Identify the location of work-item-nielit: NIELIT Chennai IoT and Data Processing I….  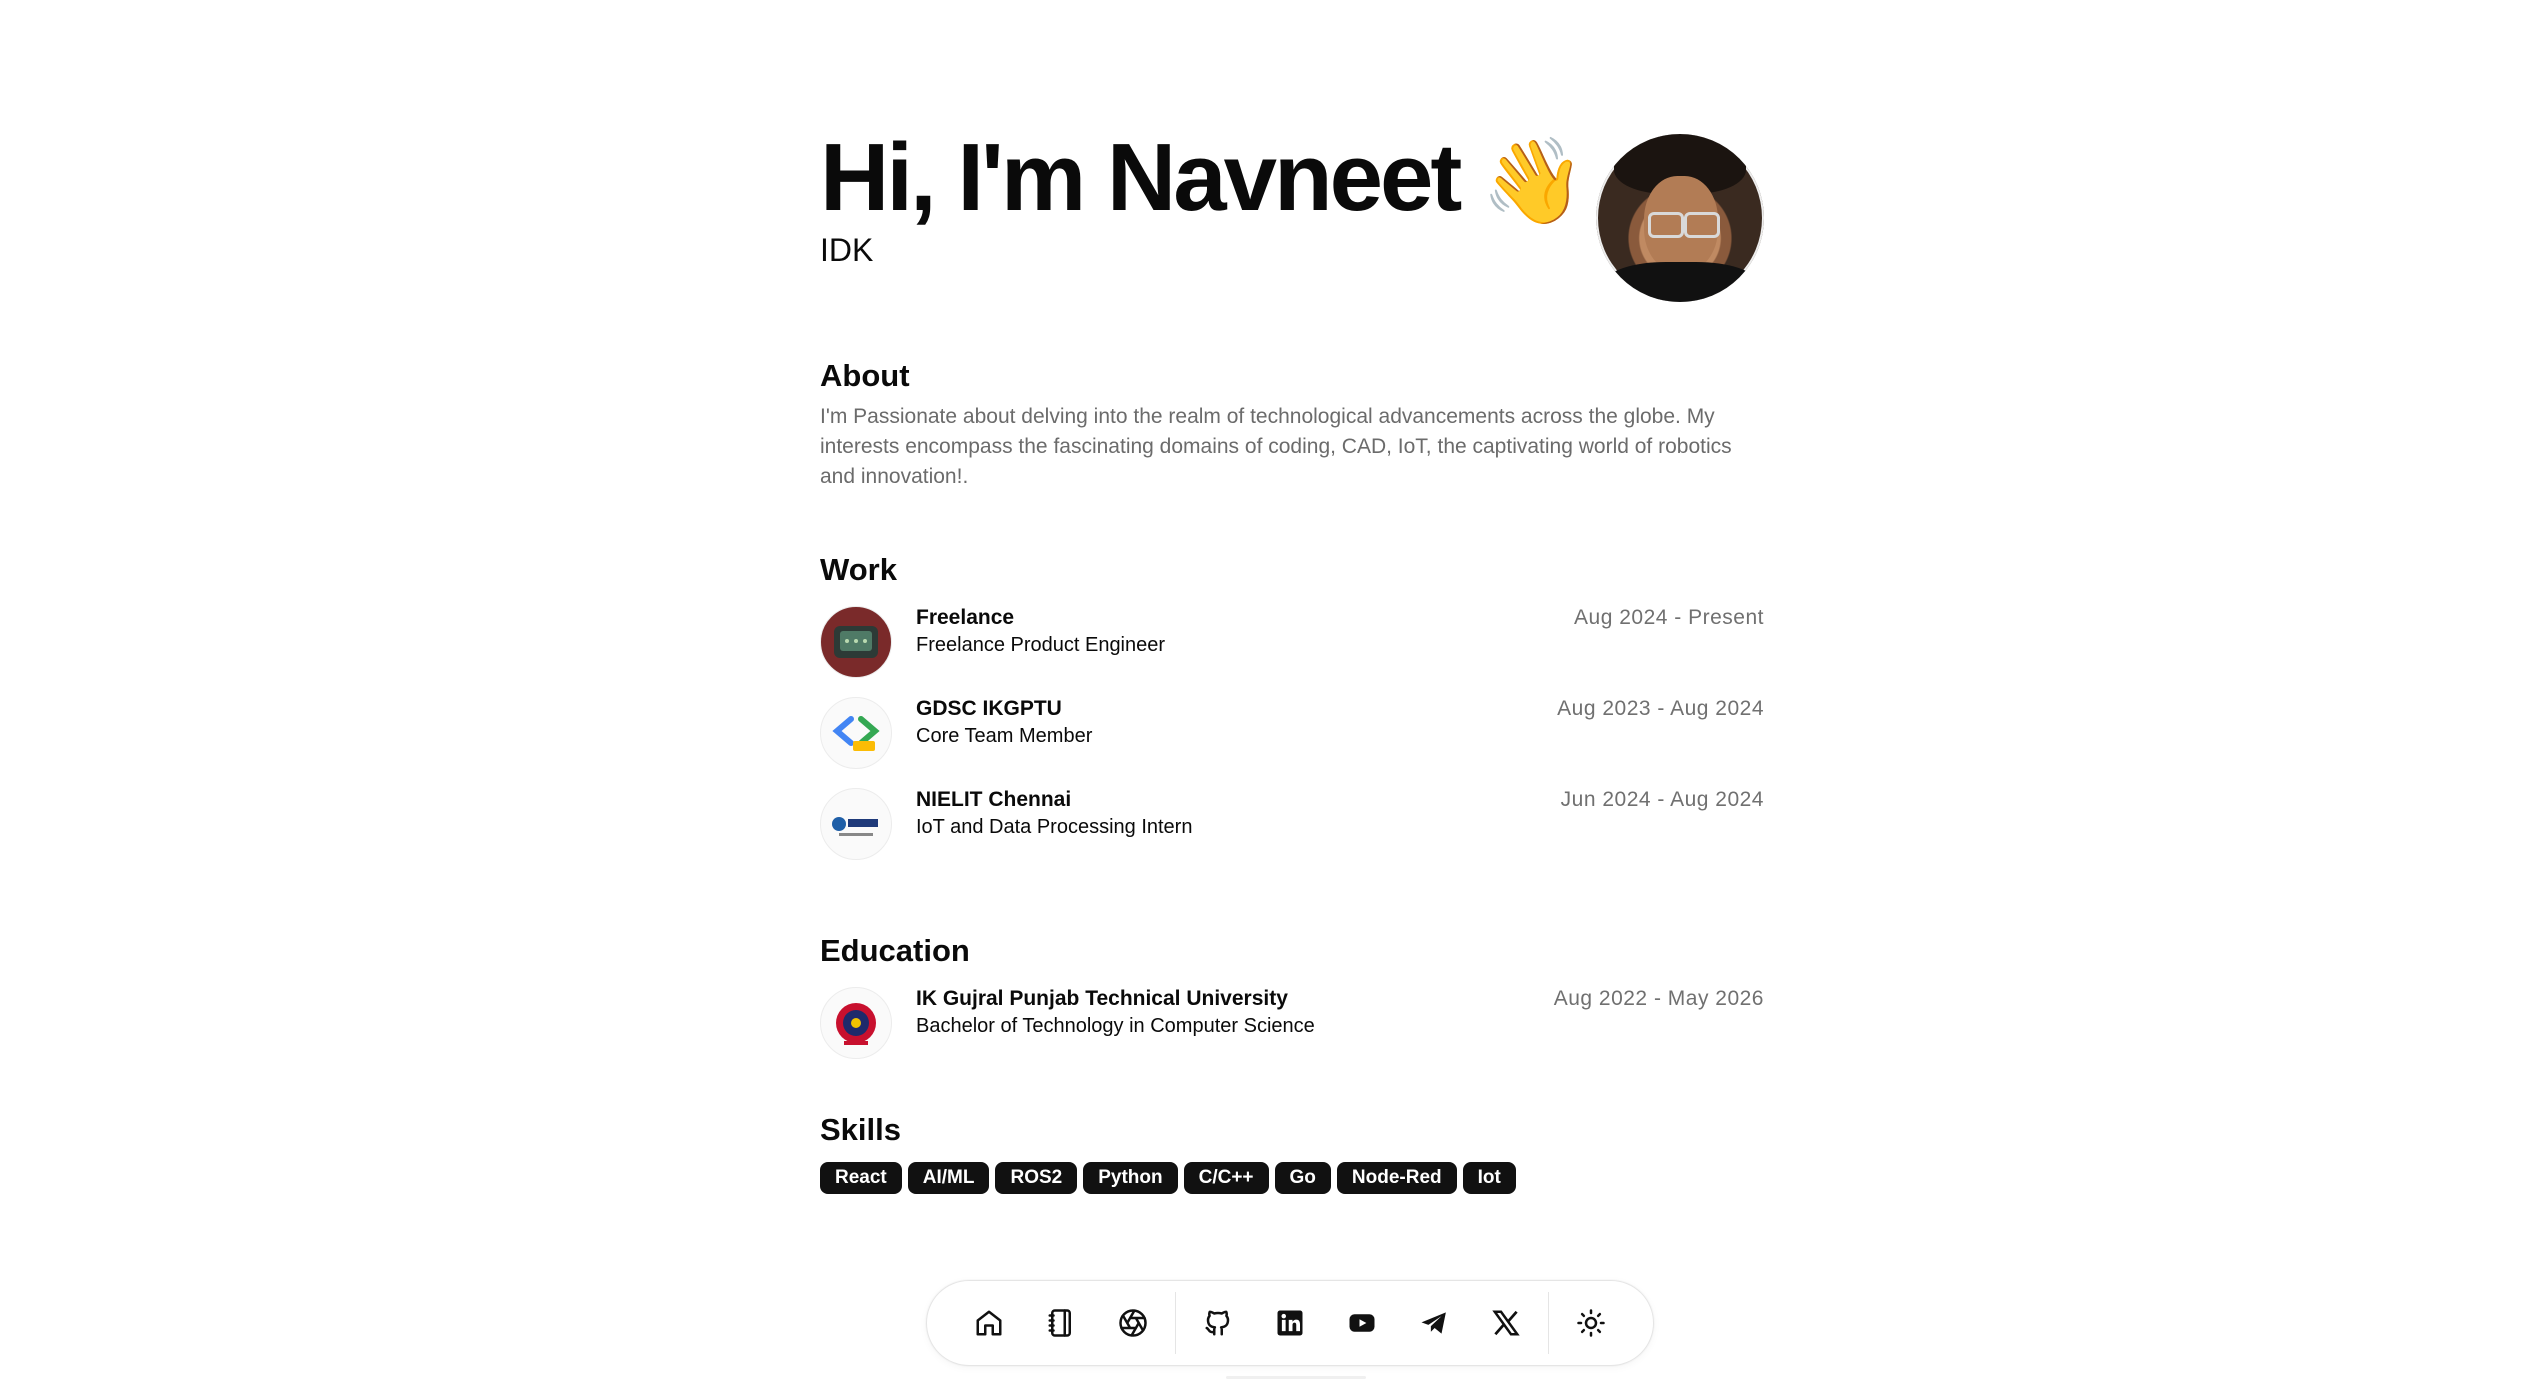
(1292, 831).